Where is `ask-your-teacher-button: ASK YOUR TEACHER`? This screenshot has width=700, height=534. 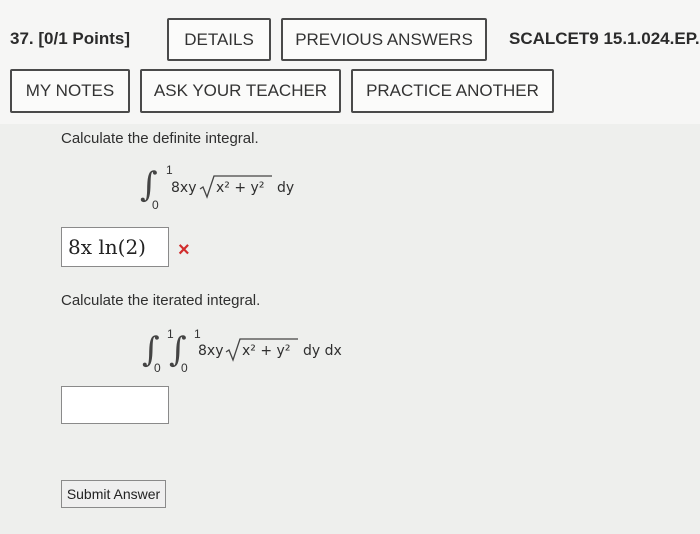
ask-your-teacher-button: ASK YOUR TEACHER is located at coordinates (240, 91).